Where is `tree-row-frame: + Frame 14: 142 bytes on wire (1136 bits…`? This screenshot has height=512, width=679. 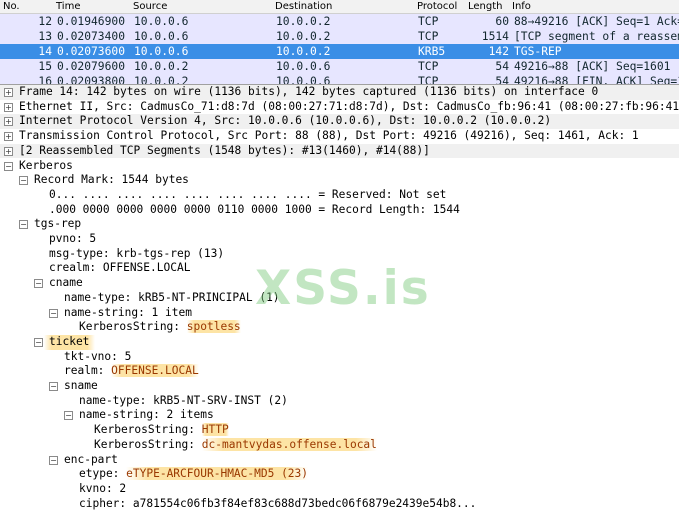 tree-row-frame: + Frame 14: 142 bytes on wire (1136 bits… is located at coordinates (339, 92).